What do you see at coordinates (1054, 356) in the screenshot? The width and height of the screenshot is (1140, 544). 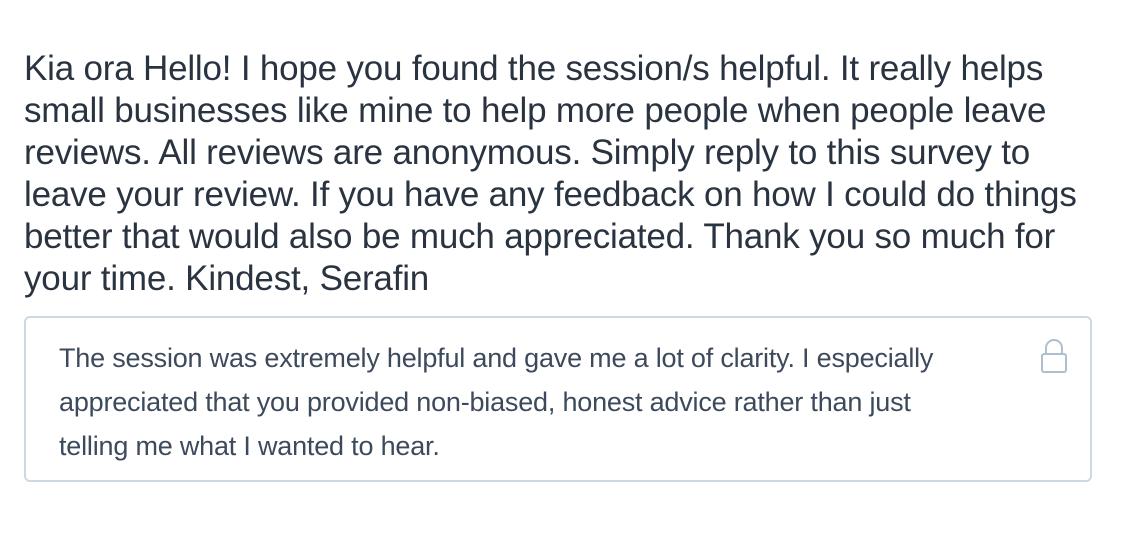 I see `lock-icon` at bounding box center [1054, 356].